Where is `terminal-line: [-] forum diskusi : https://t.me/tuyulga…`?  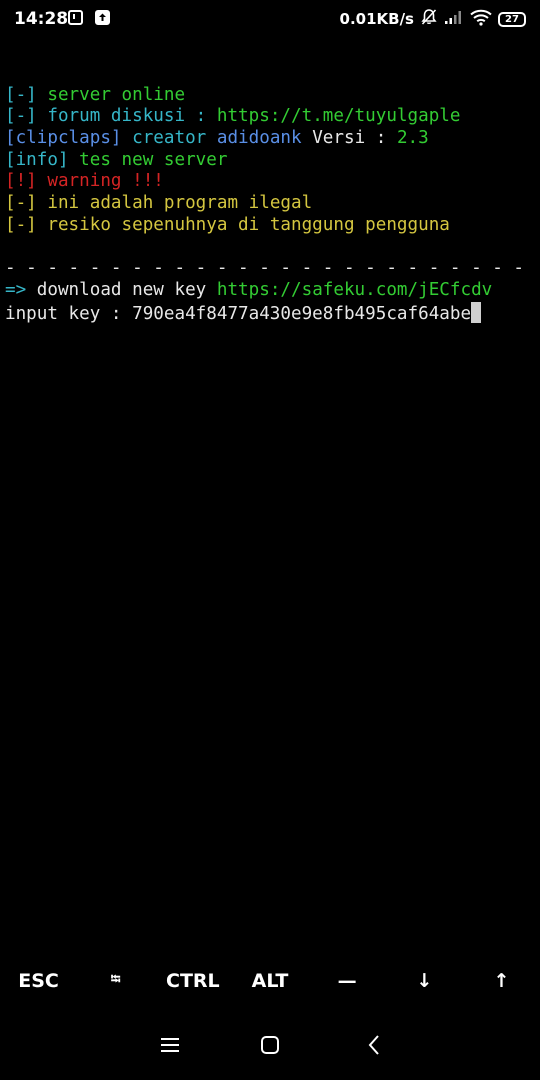 terminal-line: [-] forum diskusi : https://t.me/tuyulga… is located at coordinates (270, 117).